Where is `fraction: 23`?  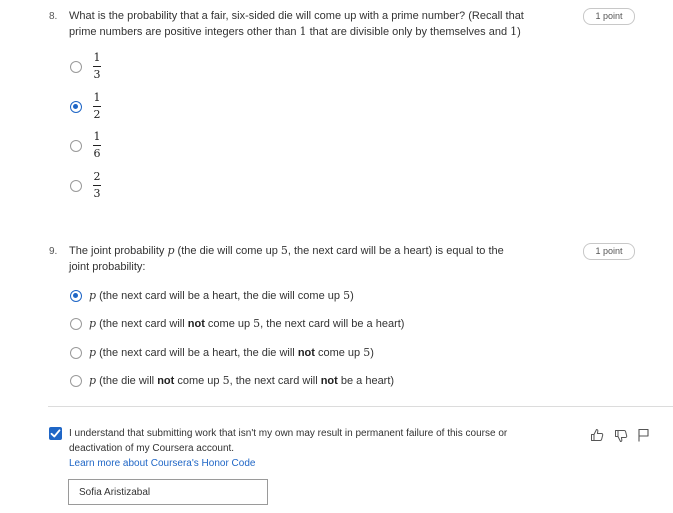
fraction: 23 is located at coordinates (97, 185).